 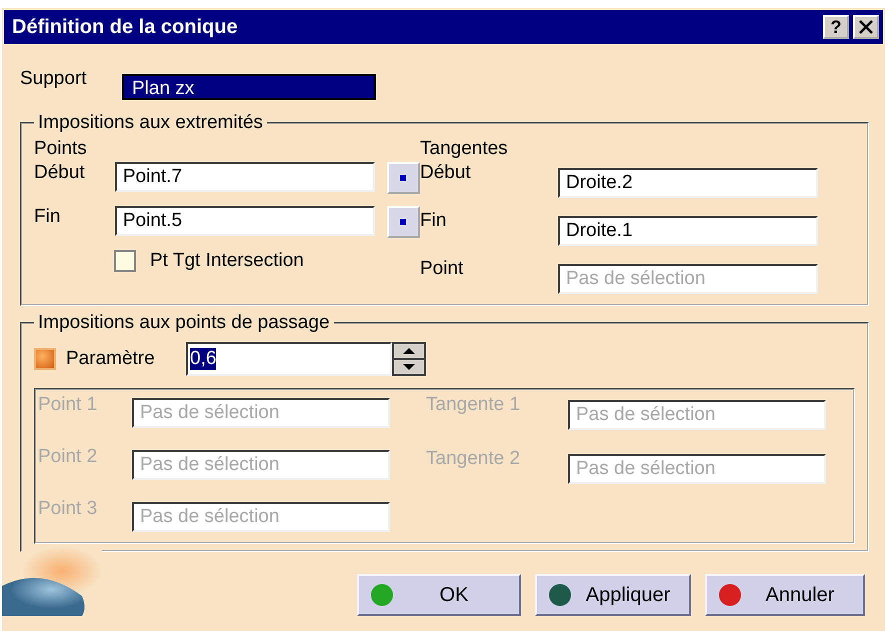 I want to click on tangents-heading: Tangentes, so click(x=464, y=149).